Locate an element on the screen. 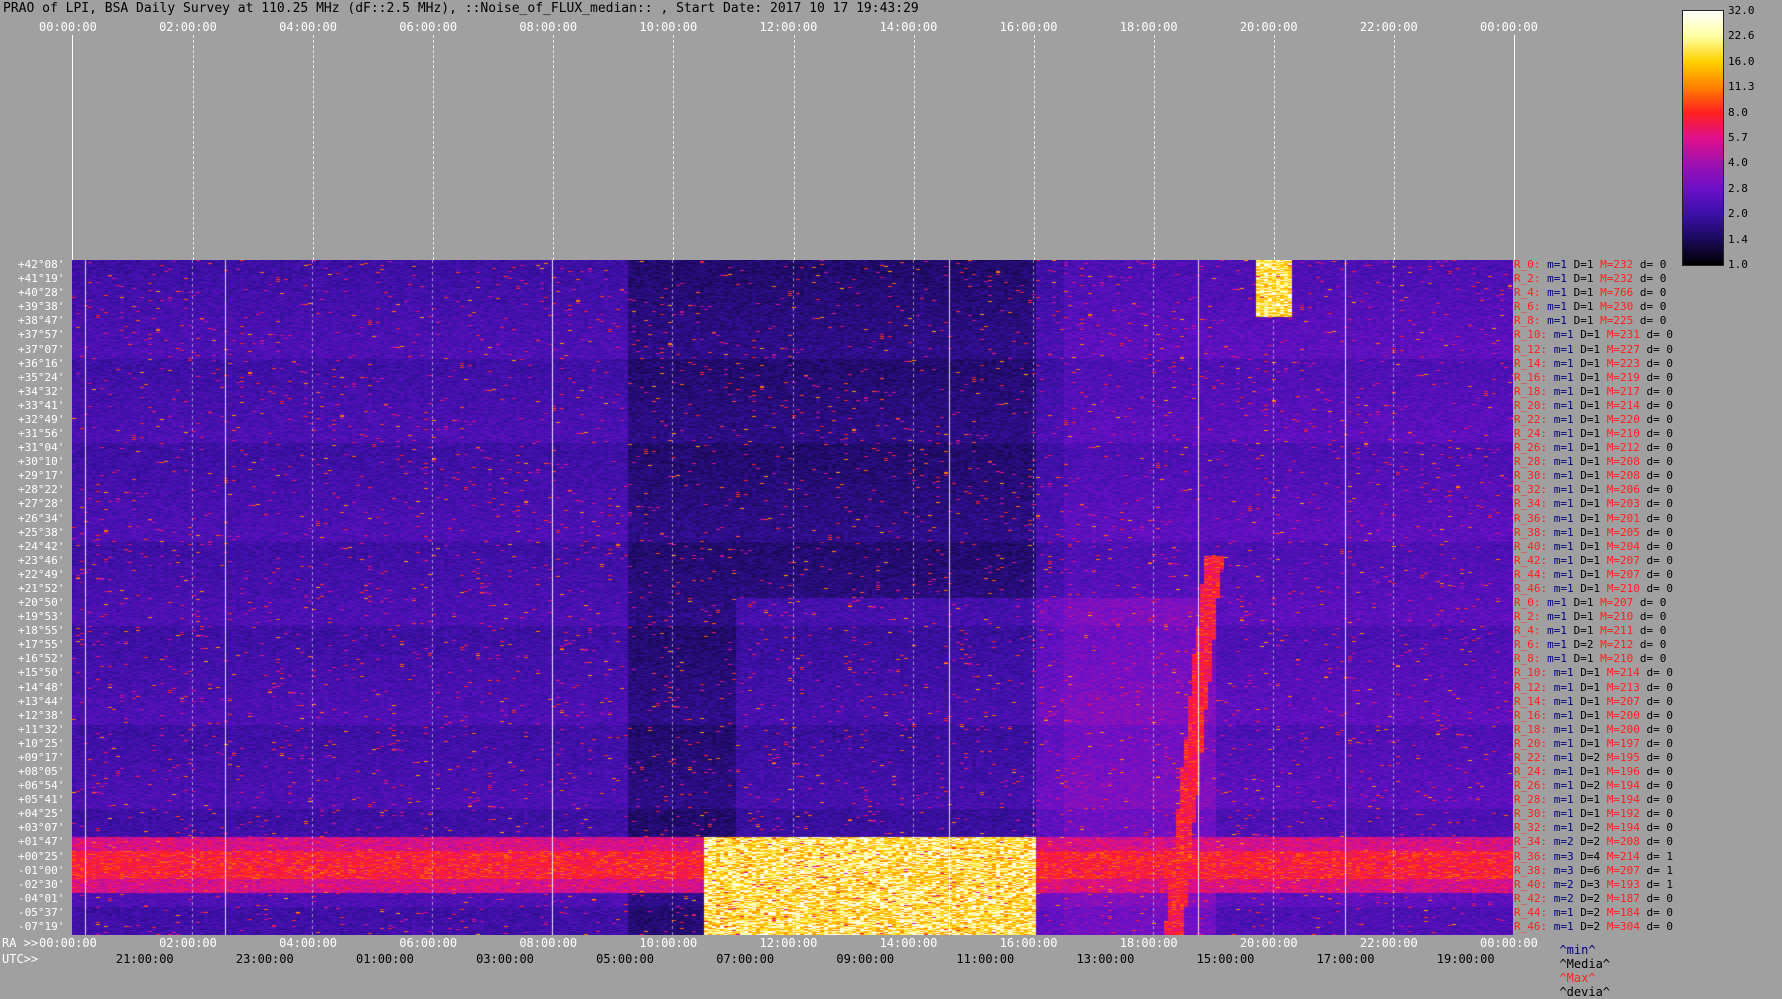 The image size is (1782, 999). row-stat-M: M=194 is located at coordinates (1626, 786).